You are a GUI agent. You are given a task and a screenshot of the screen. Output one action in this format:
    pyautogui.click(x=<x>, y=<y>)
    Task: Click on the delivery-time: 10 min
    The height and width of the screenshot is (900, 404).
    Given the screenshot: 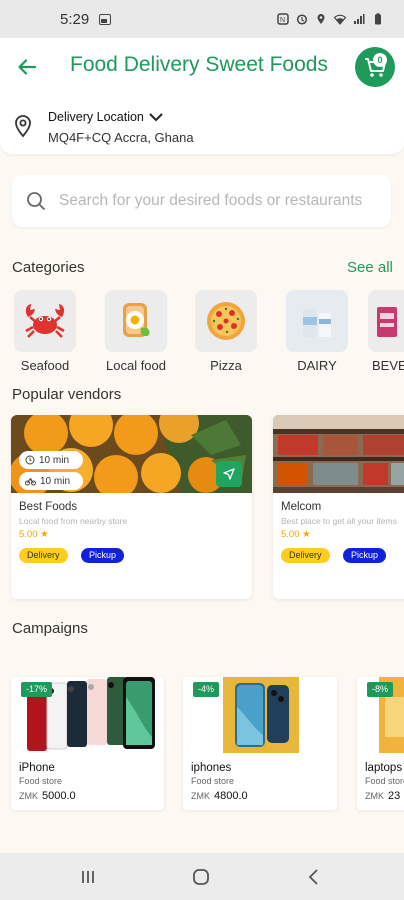 What is the action you would take?
    pyautogui.click(x=54, y=460)
    